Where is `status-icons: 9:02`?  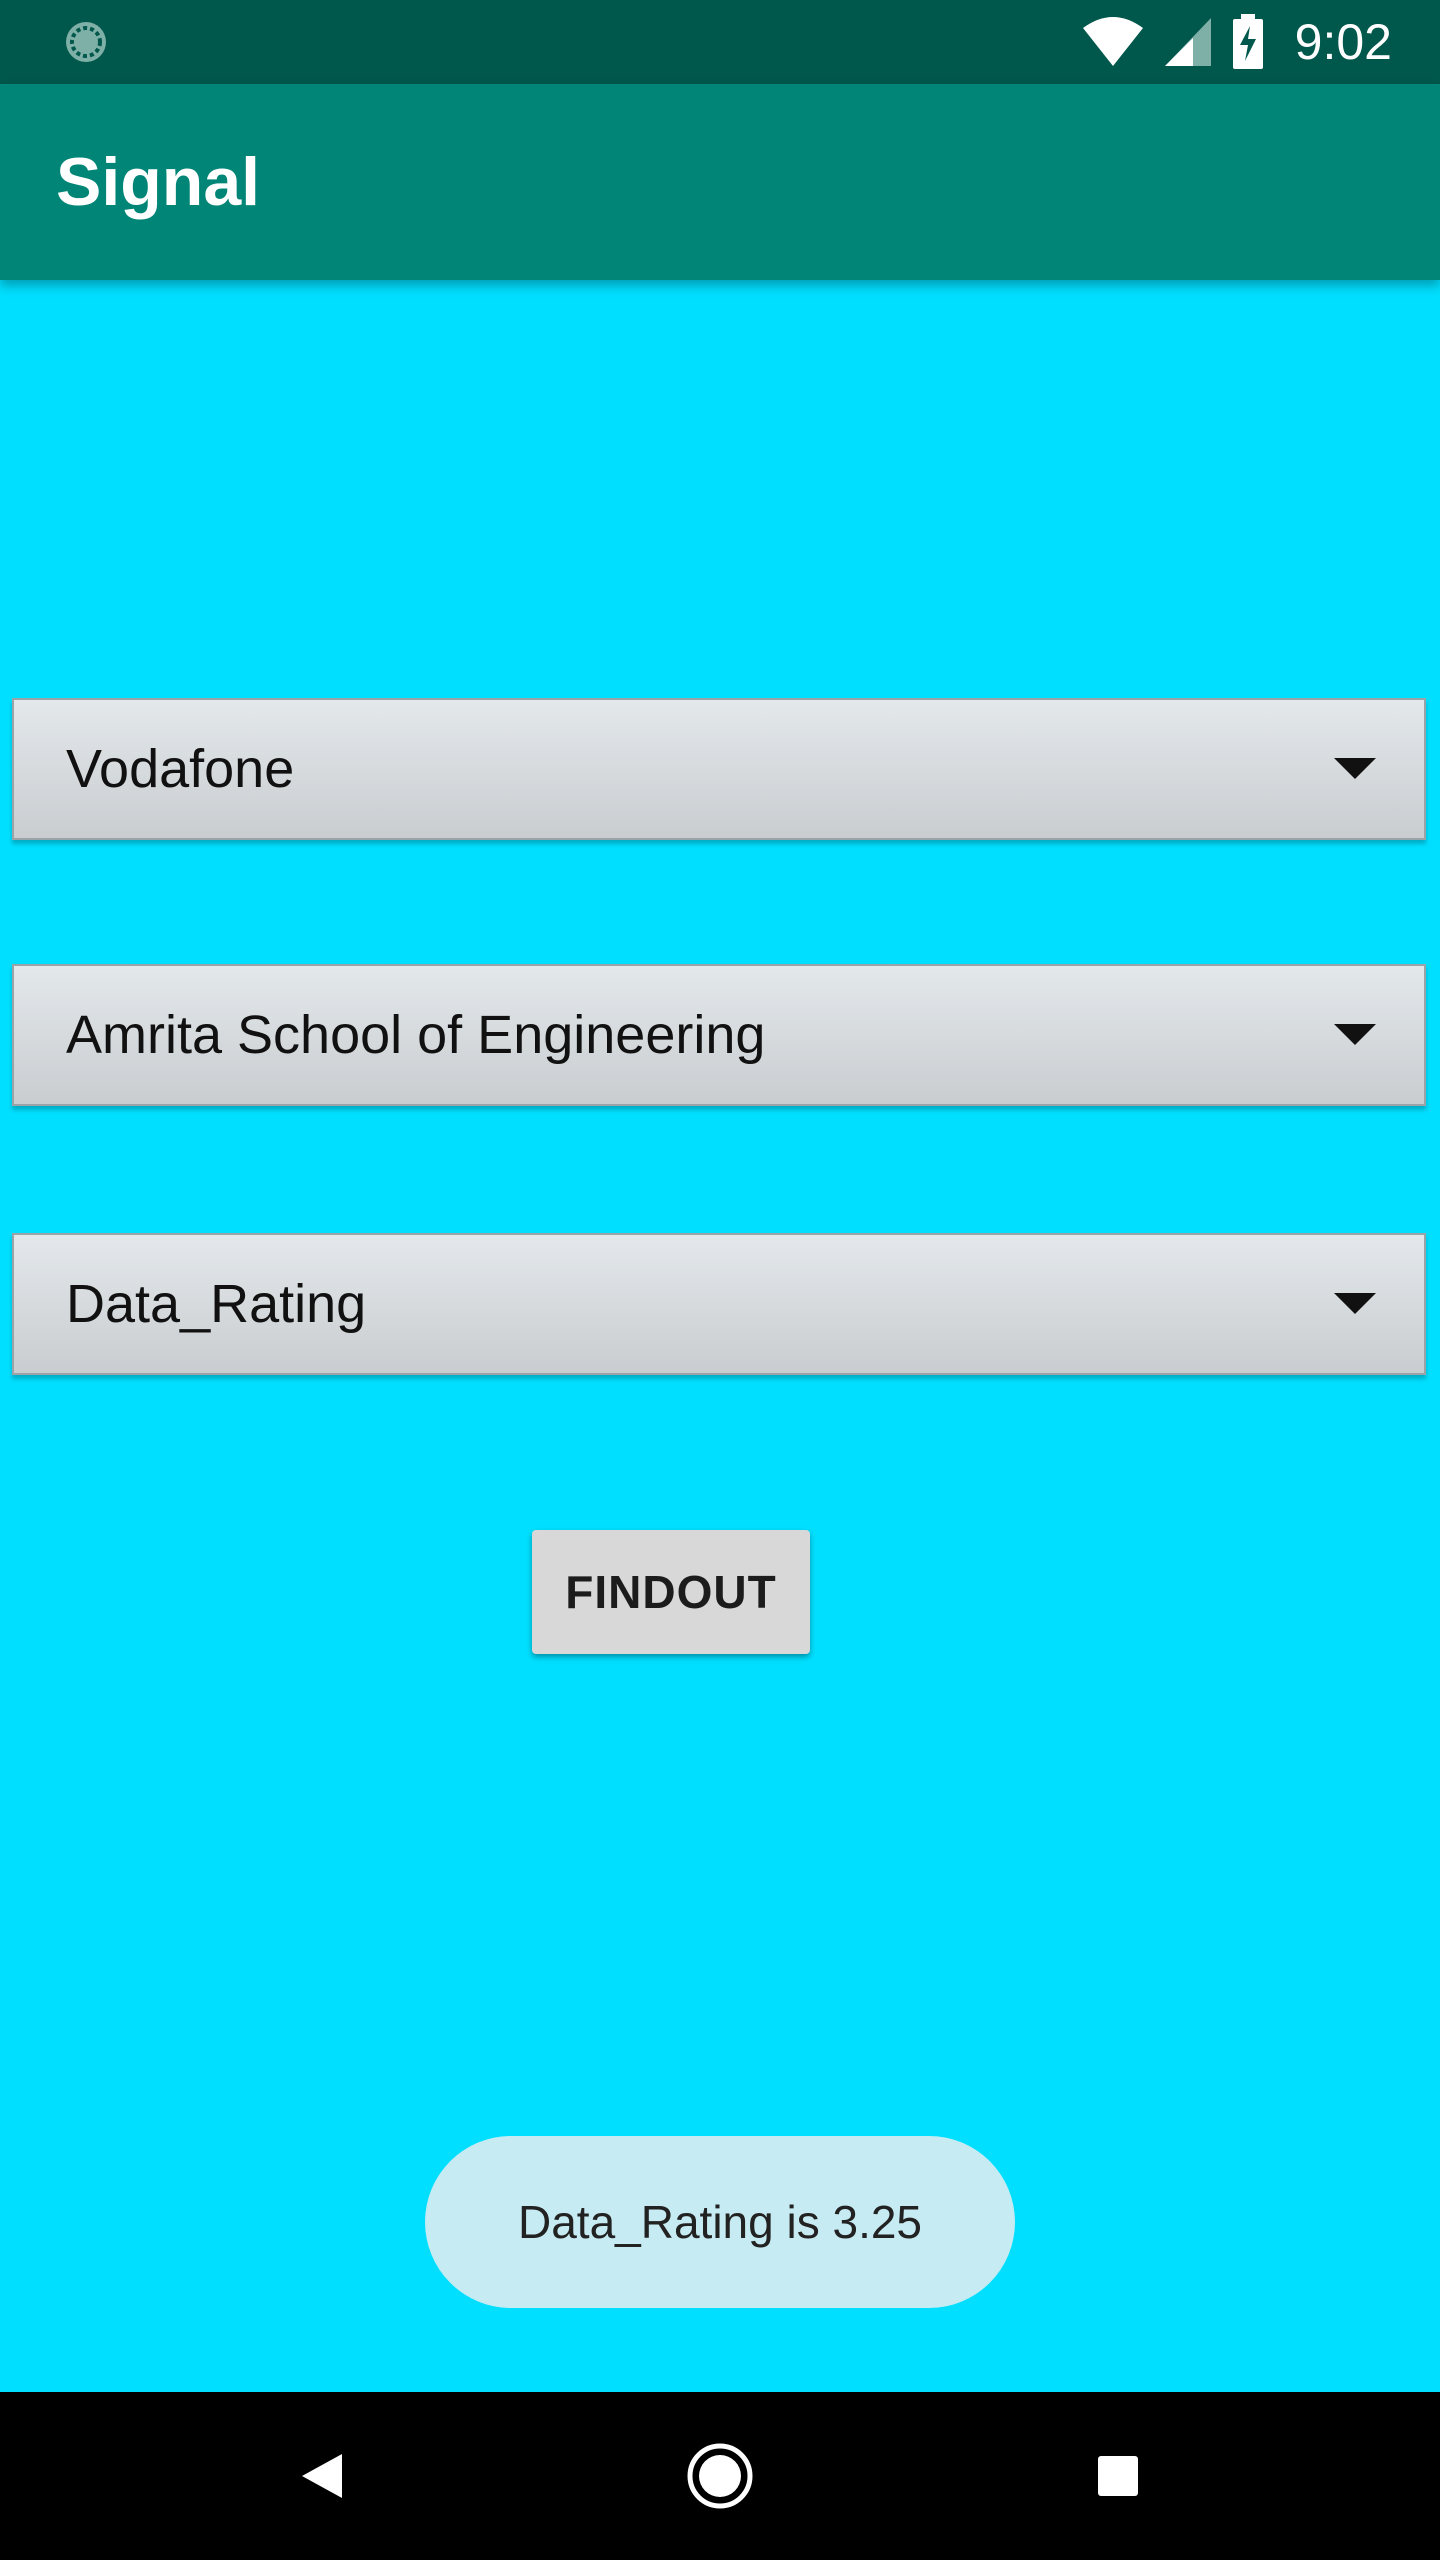 status-icons: 9:02 is located at coordinates (1236, 42).